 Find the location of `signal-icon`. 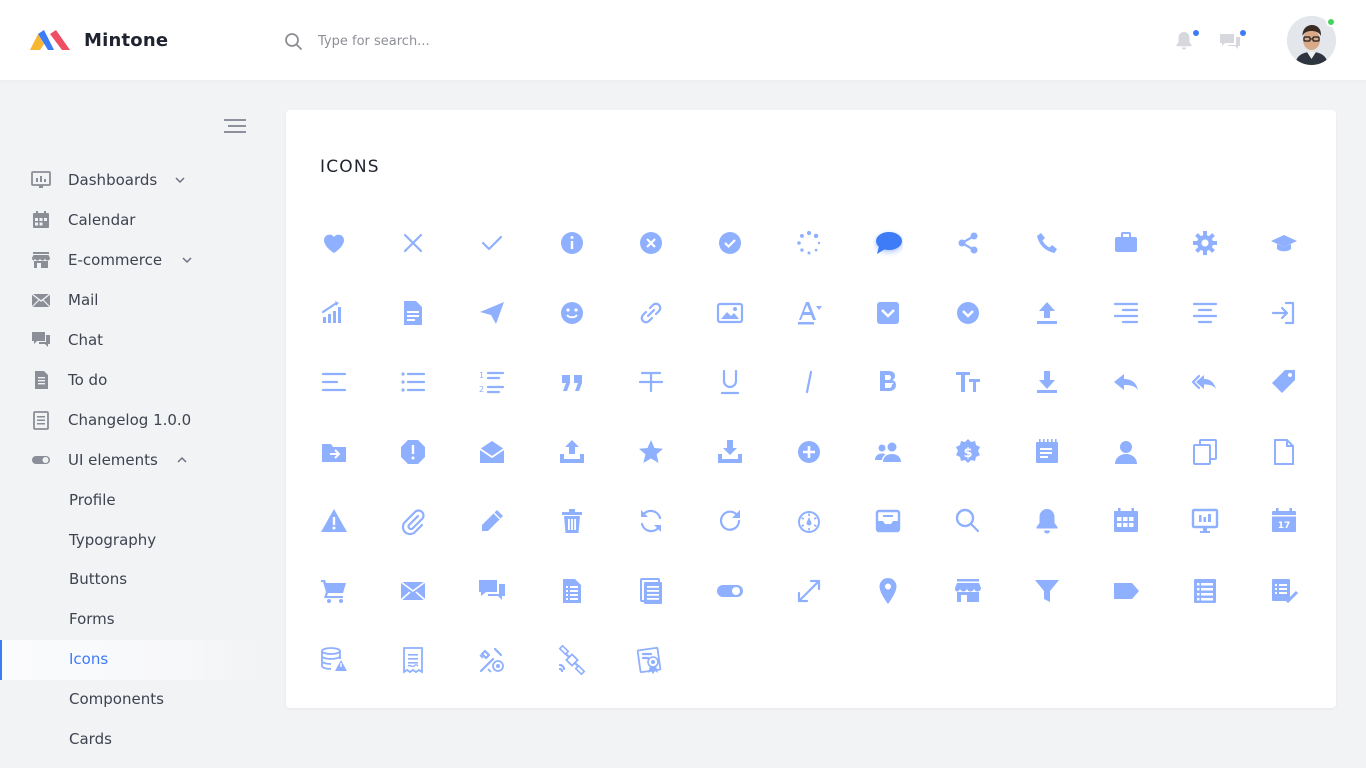

signal-icon is located at coordinates (334, 313).